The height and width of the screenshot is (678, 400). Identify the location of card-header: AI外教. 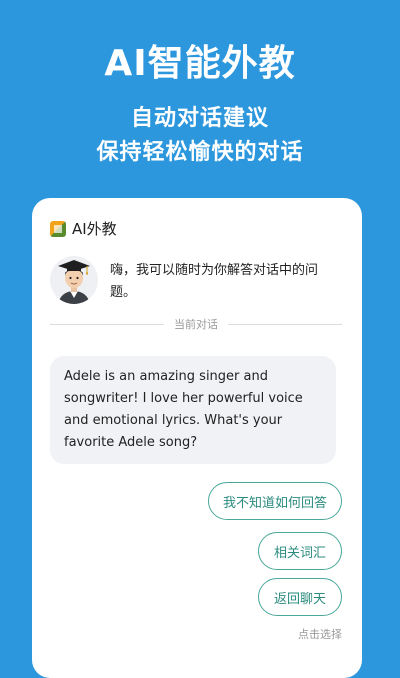
(83, 228).